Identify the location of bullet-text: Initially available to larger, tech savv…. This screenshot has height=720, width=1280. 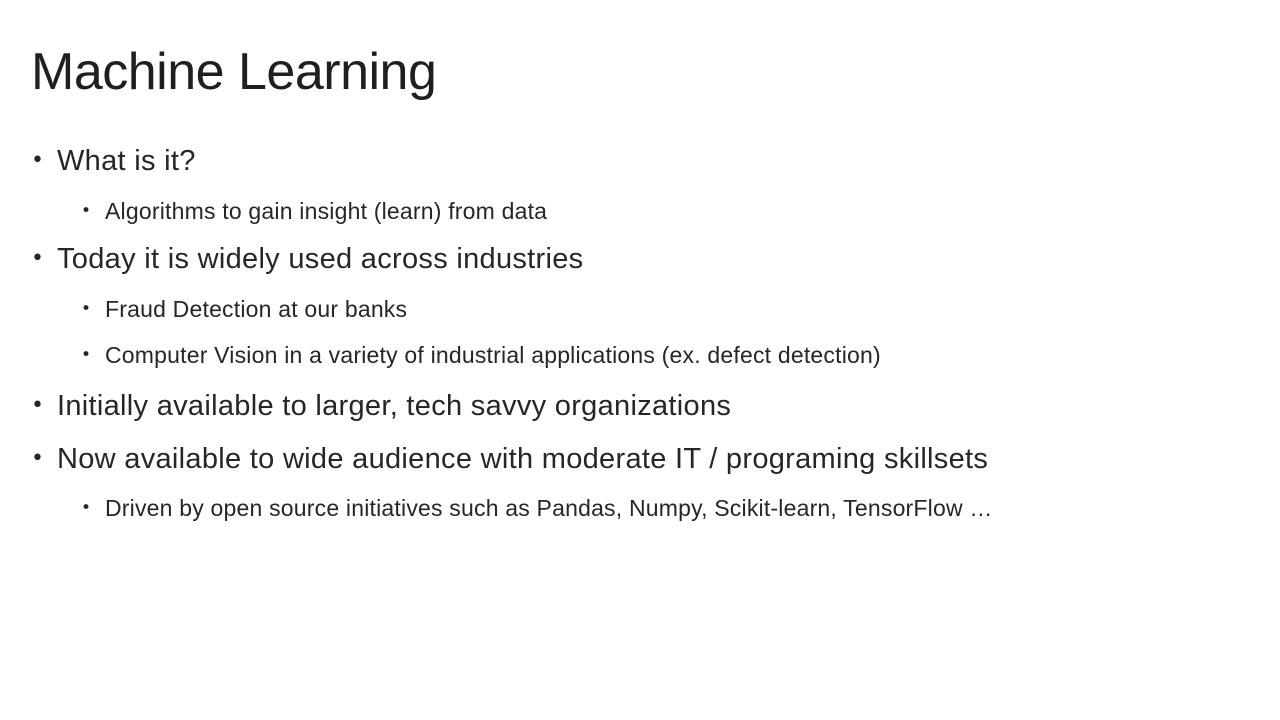
(394, 406).